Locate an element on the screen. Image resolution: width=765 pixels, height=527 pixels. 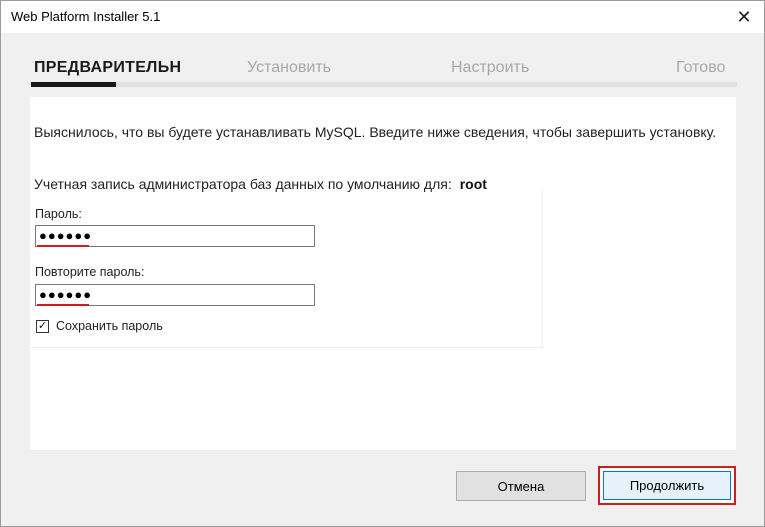
window-title: Web Platform Installer 5.1 is located at coordinates (86, 16).